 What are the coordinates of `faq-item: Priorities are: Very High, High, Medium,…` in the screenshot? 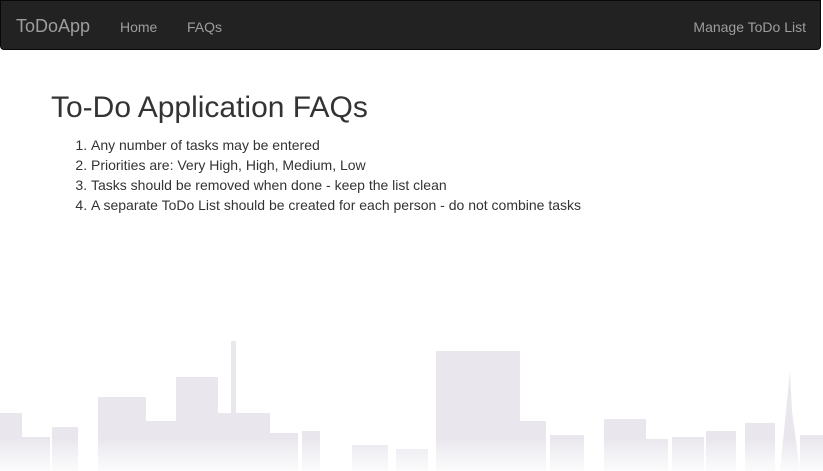 It's located at (441, 165).